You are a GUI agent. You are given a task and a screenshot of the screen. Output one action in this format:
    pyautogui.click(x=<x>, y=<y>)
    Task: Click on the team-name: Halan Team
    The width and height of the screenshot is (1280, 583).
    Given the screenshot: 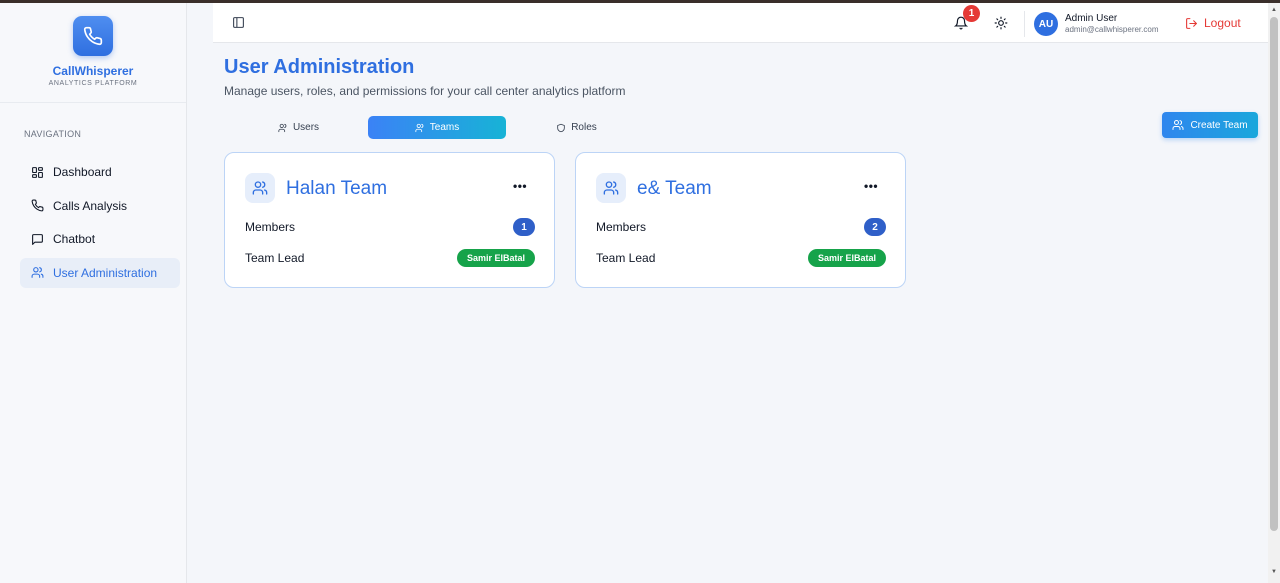 What is the action you would take?
    pyautogui.click(x=337, y=188)
    